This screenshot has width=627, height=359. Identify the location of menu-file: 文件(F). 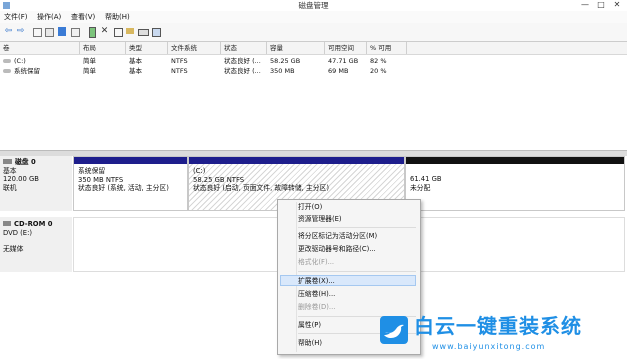
(16, 17).